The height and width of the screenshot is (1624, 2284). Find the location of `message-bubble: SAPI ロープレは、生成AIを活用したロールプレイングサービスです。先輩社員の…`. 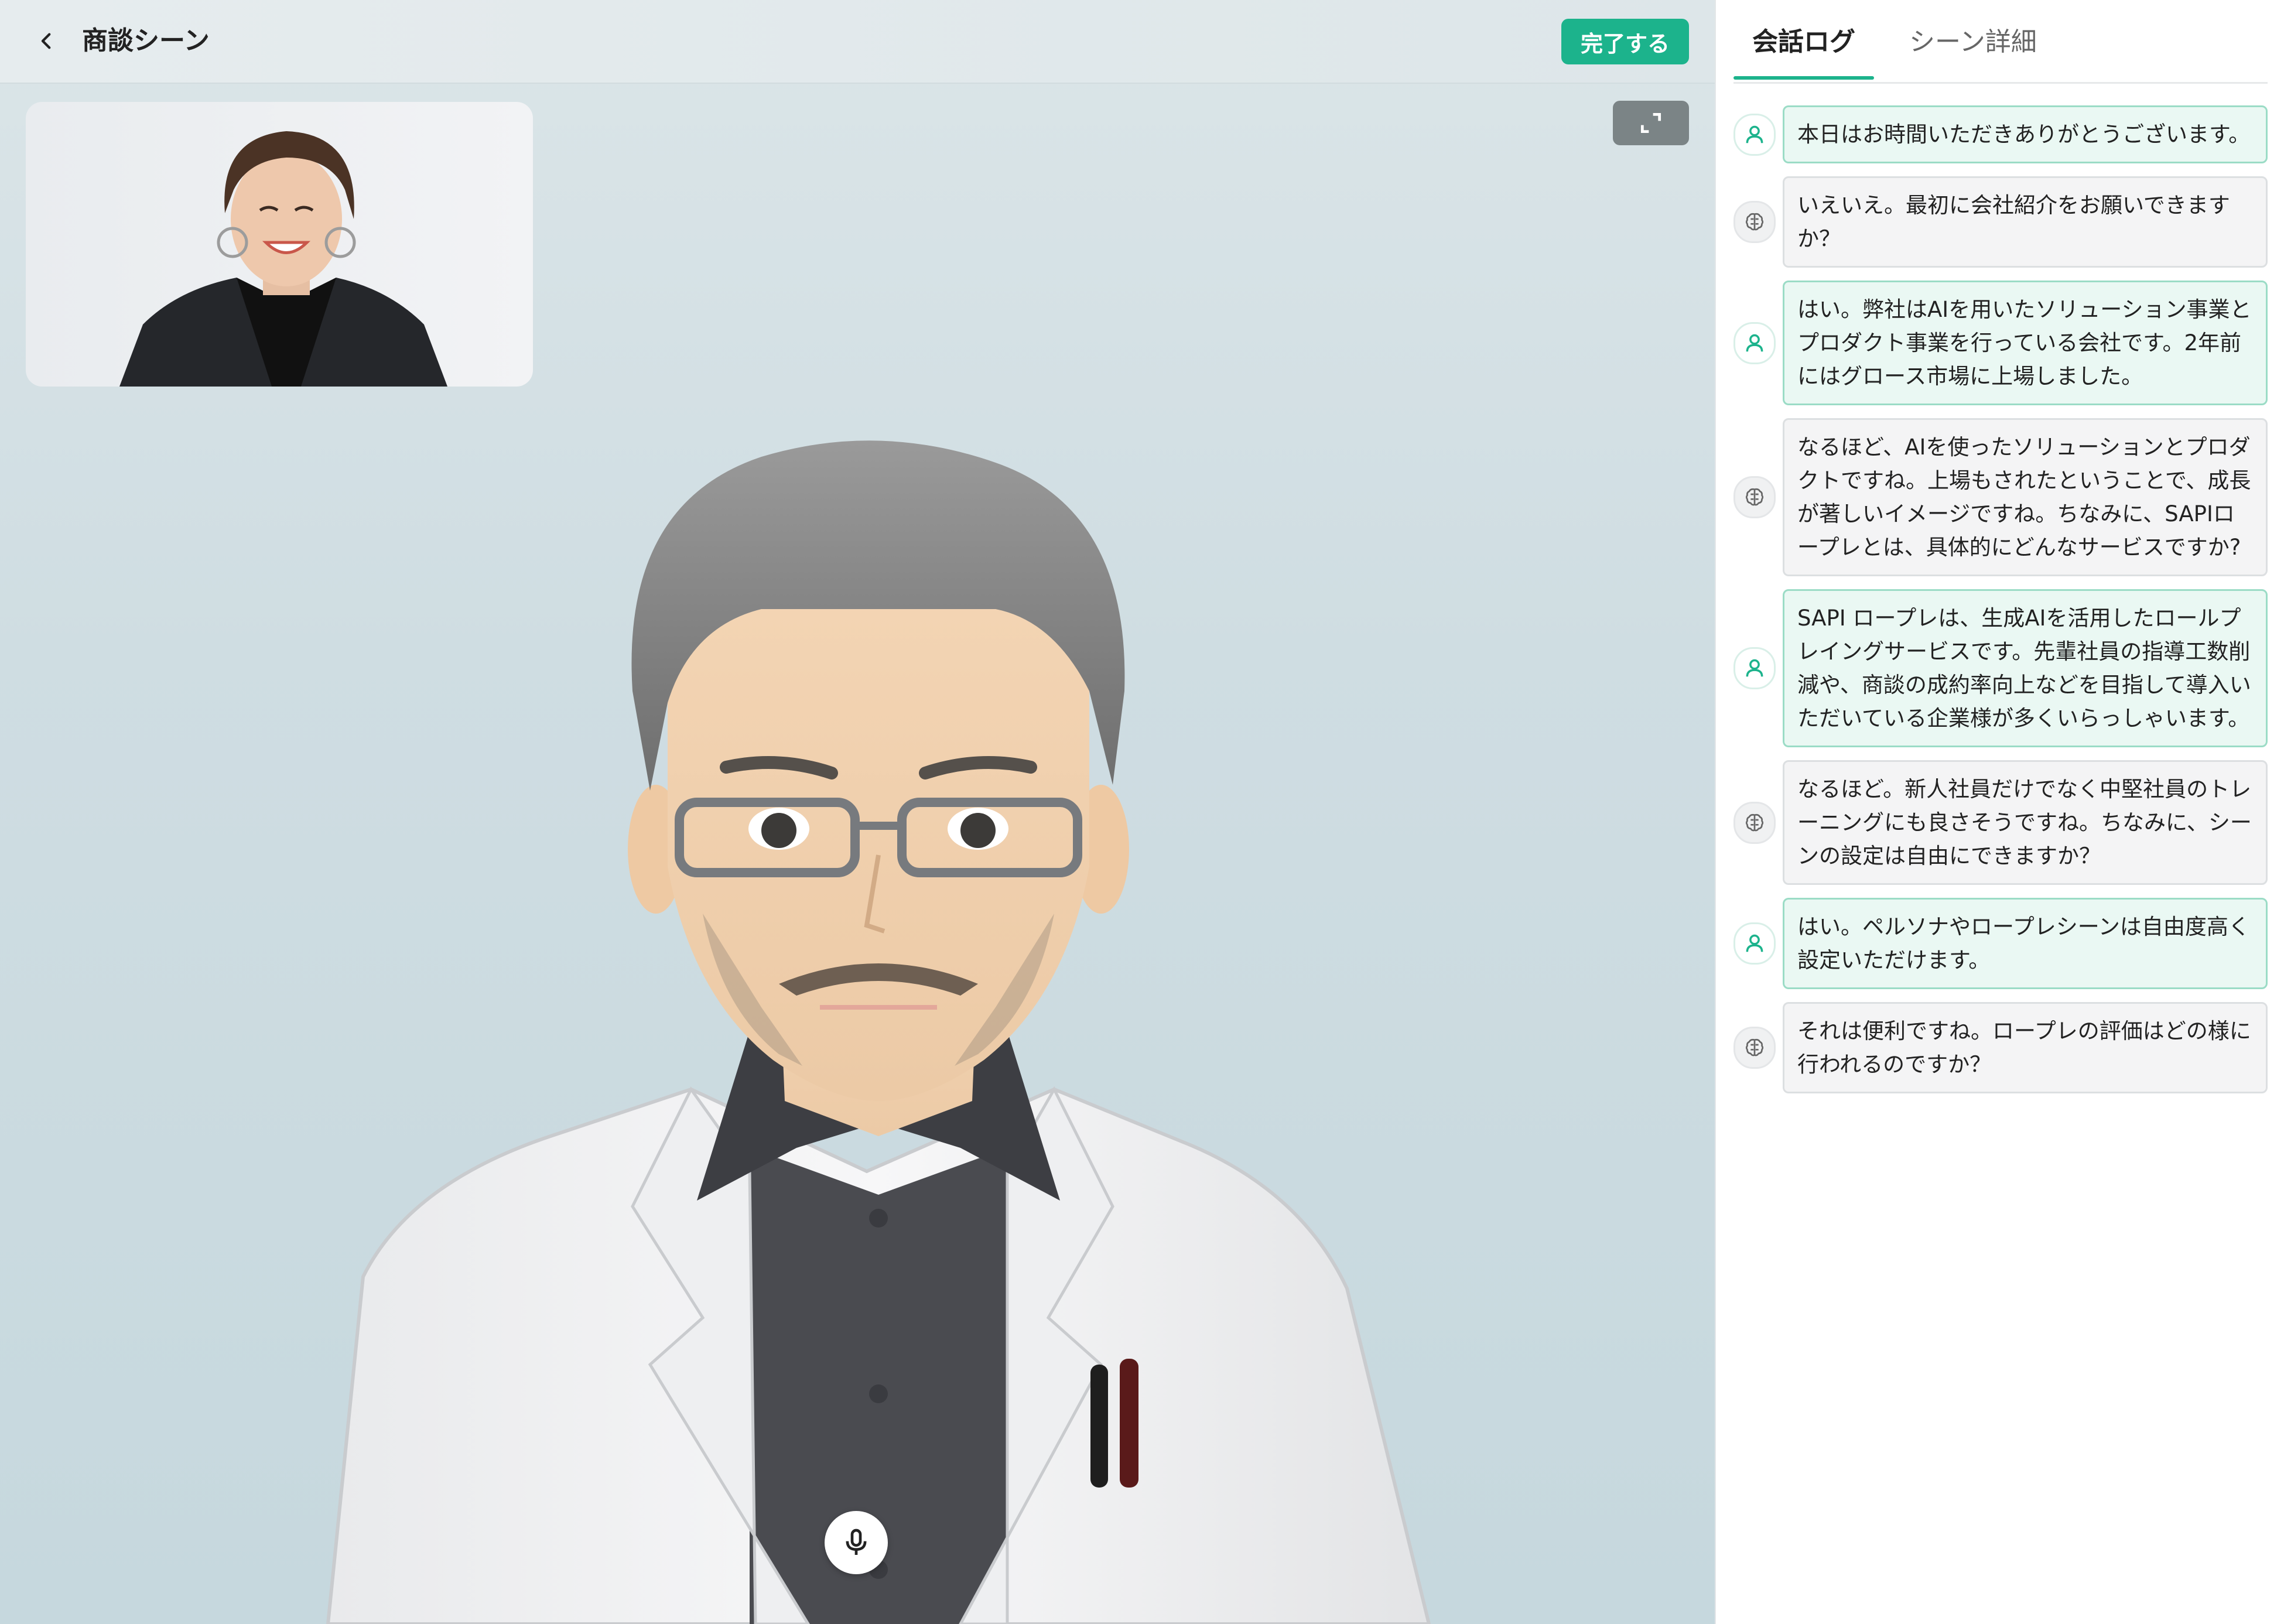

message-bubble: SAPI ロープレは、生成AIを活用したロールプレイングサービスです。先輩社員の… is located at coordinates (2025, 668).